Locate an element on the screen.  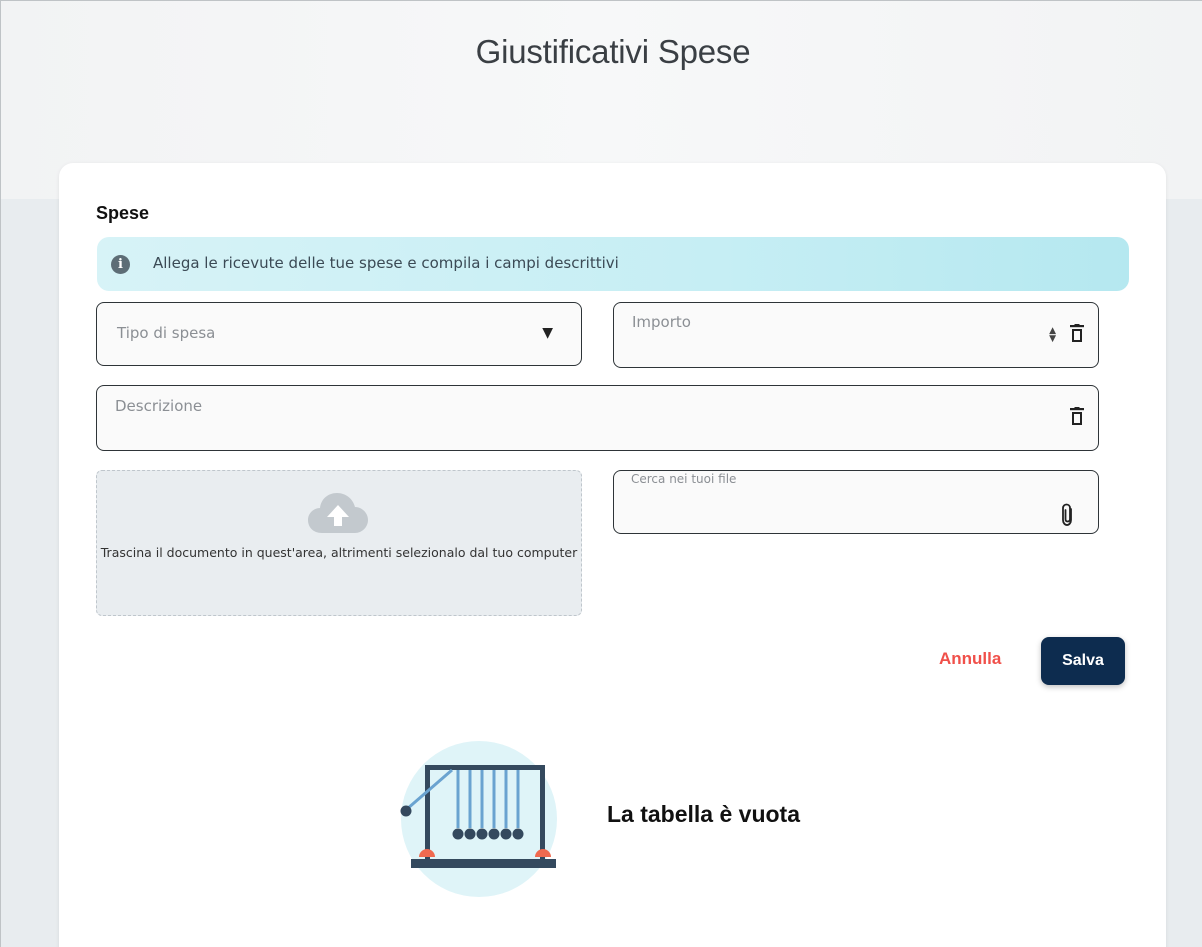
cancel-button: Annulla is located at coordinates (970, 659).